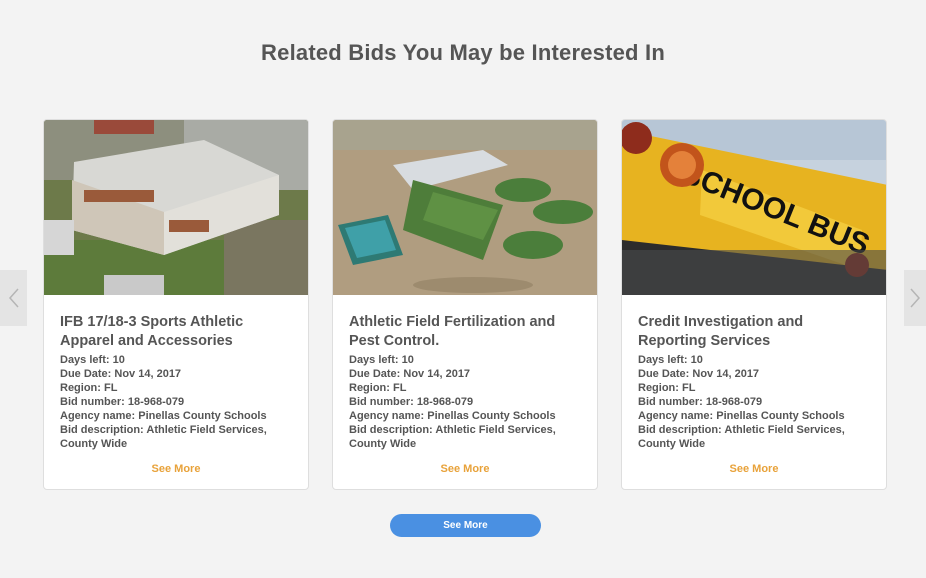 The width and height of the screenshot is (926, 578). I want to click on chevron-left-icon, so click(13, 298).